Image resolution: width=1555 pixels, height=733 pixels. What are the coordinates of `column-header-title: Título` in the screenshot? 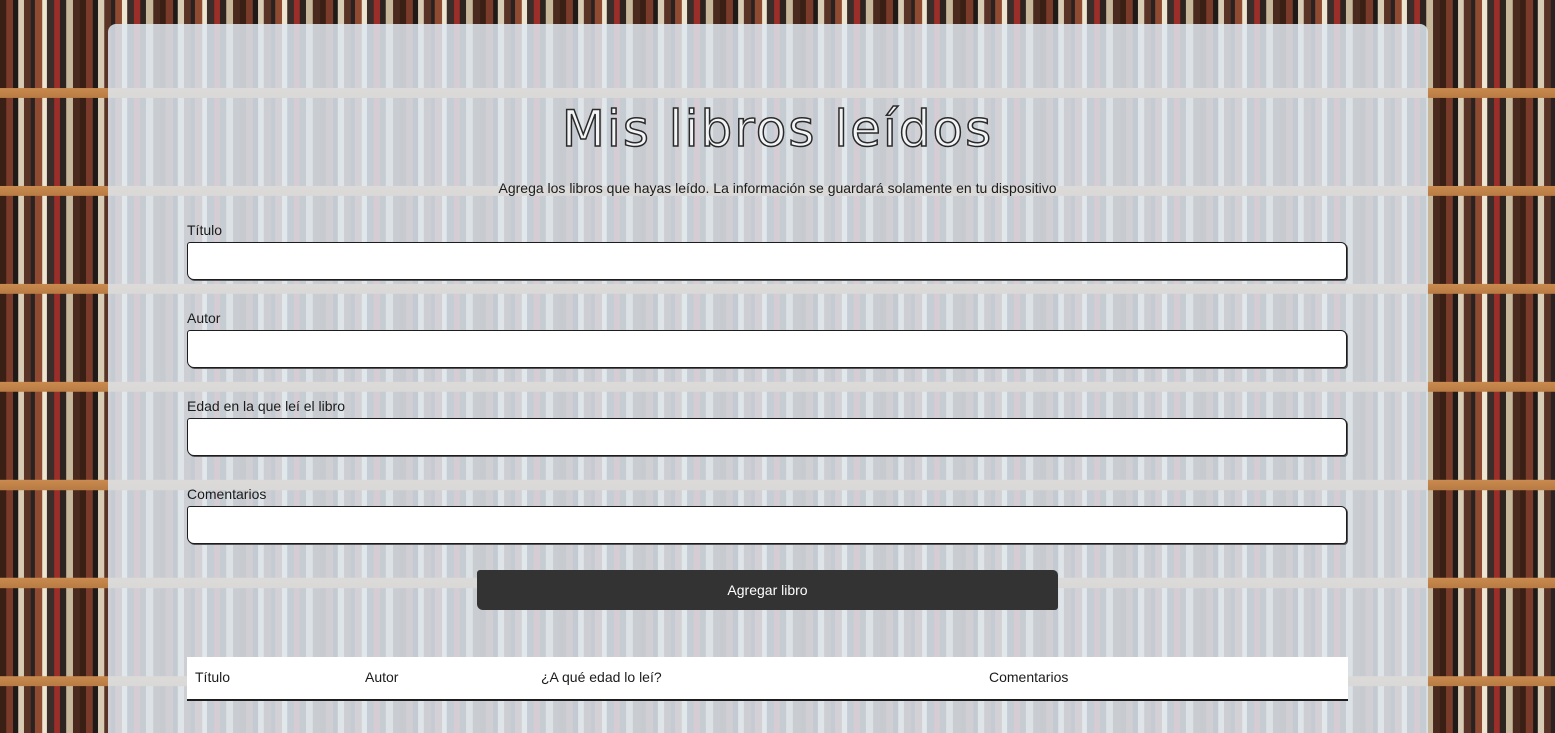 It's located at (213, 677).